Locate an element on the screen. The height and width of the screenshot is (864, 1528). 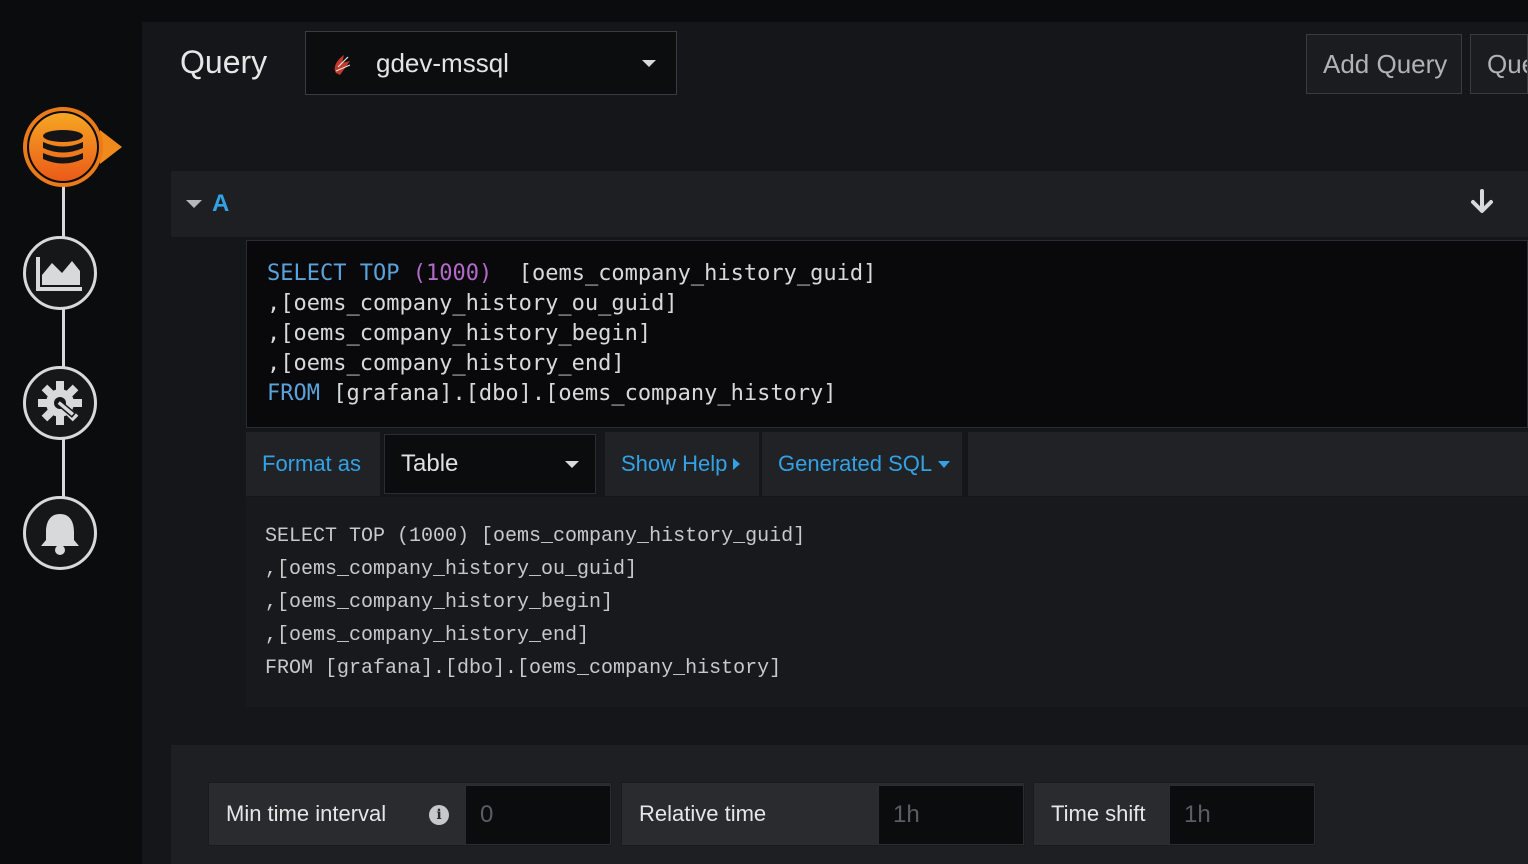
step-queries is located at coordinates (63, 147).